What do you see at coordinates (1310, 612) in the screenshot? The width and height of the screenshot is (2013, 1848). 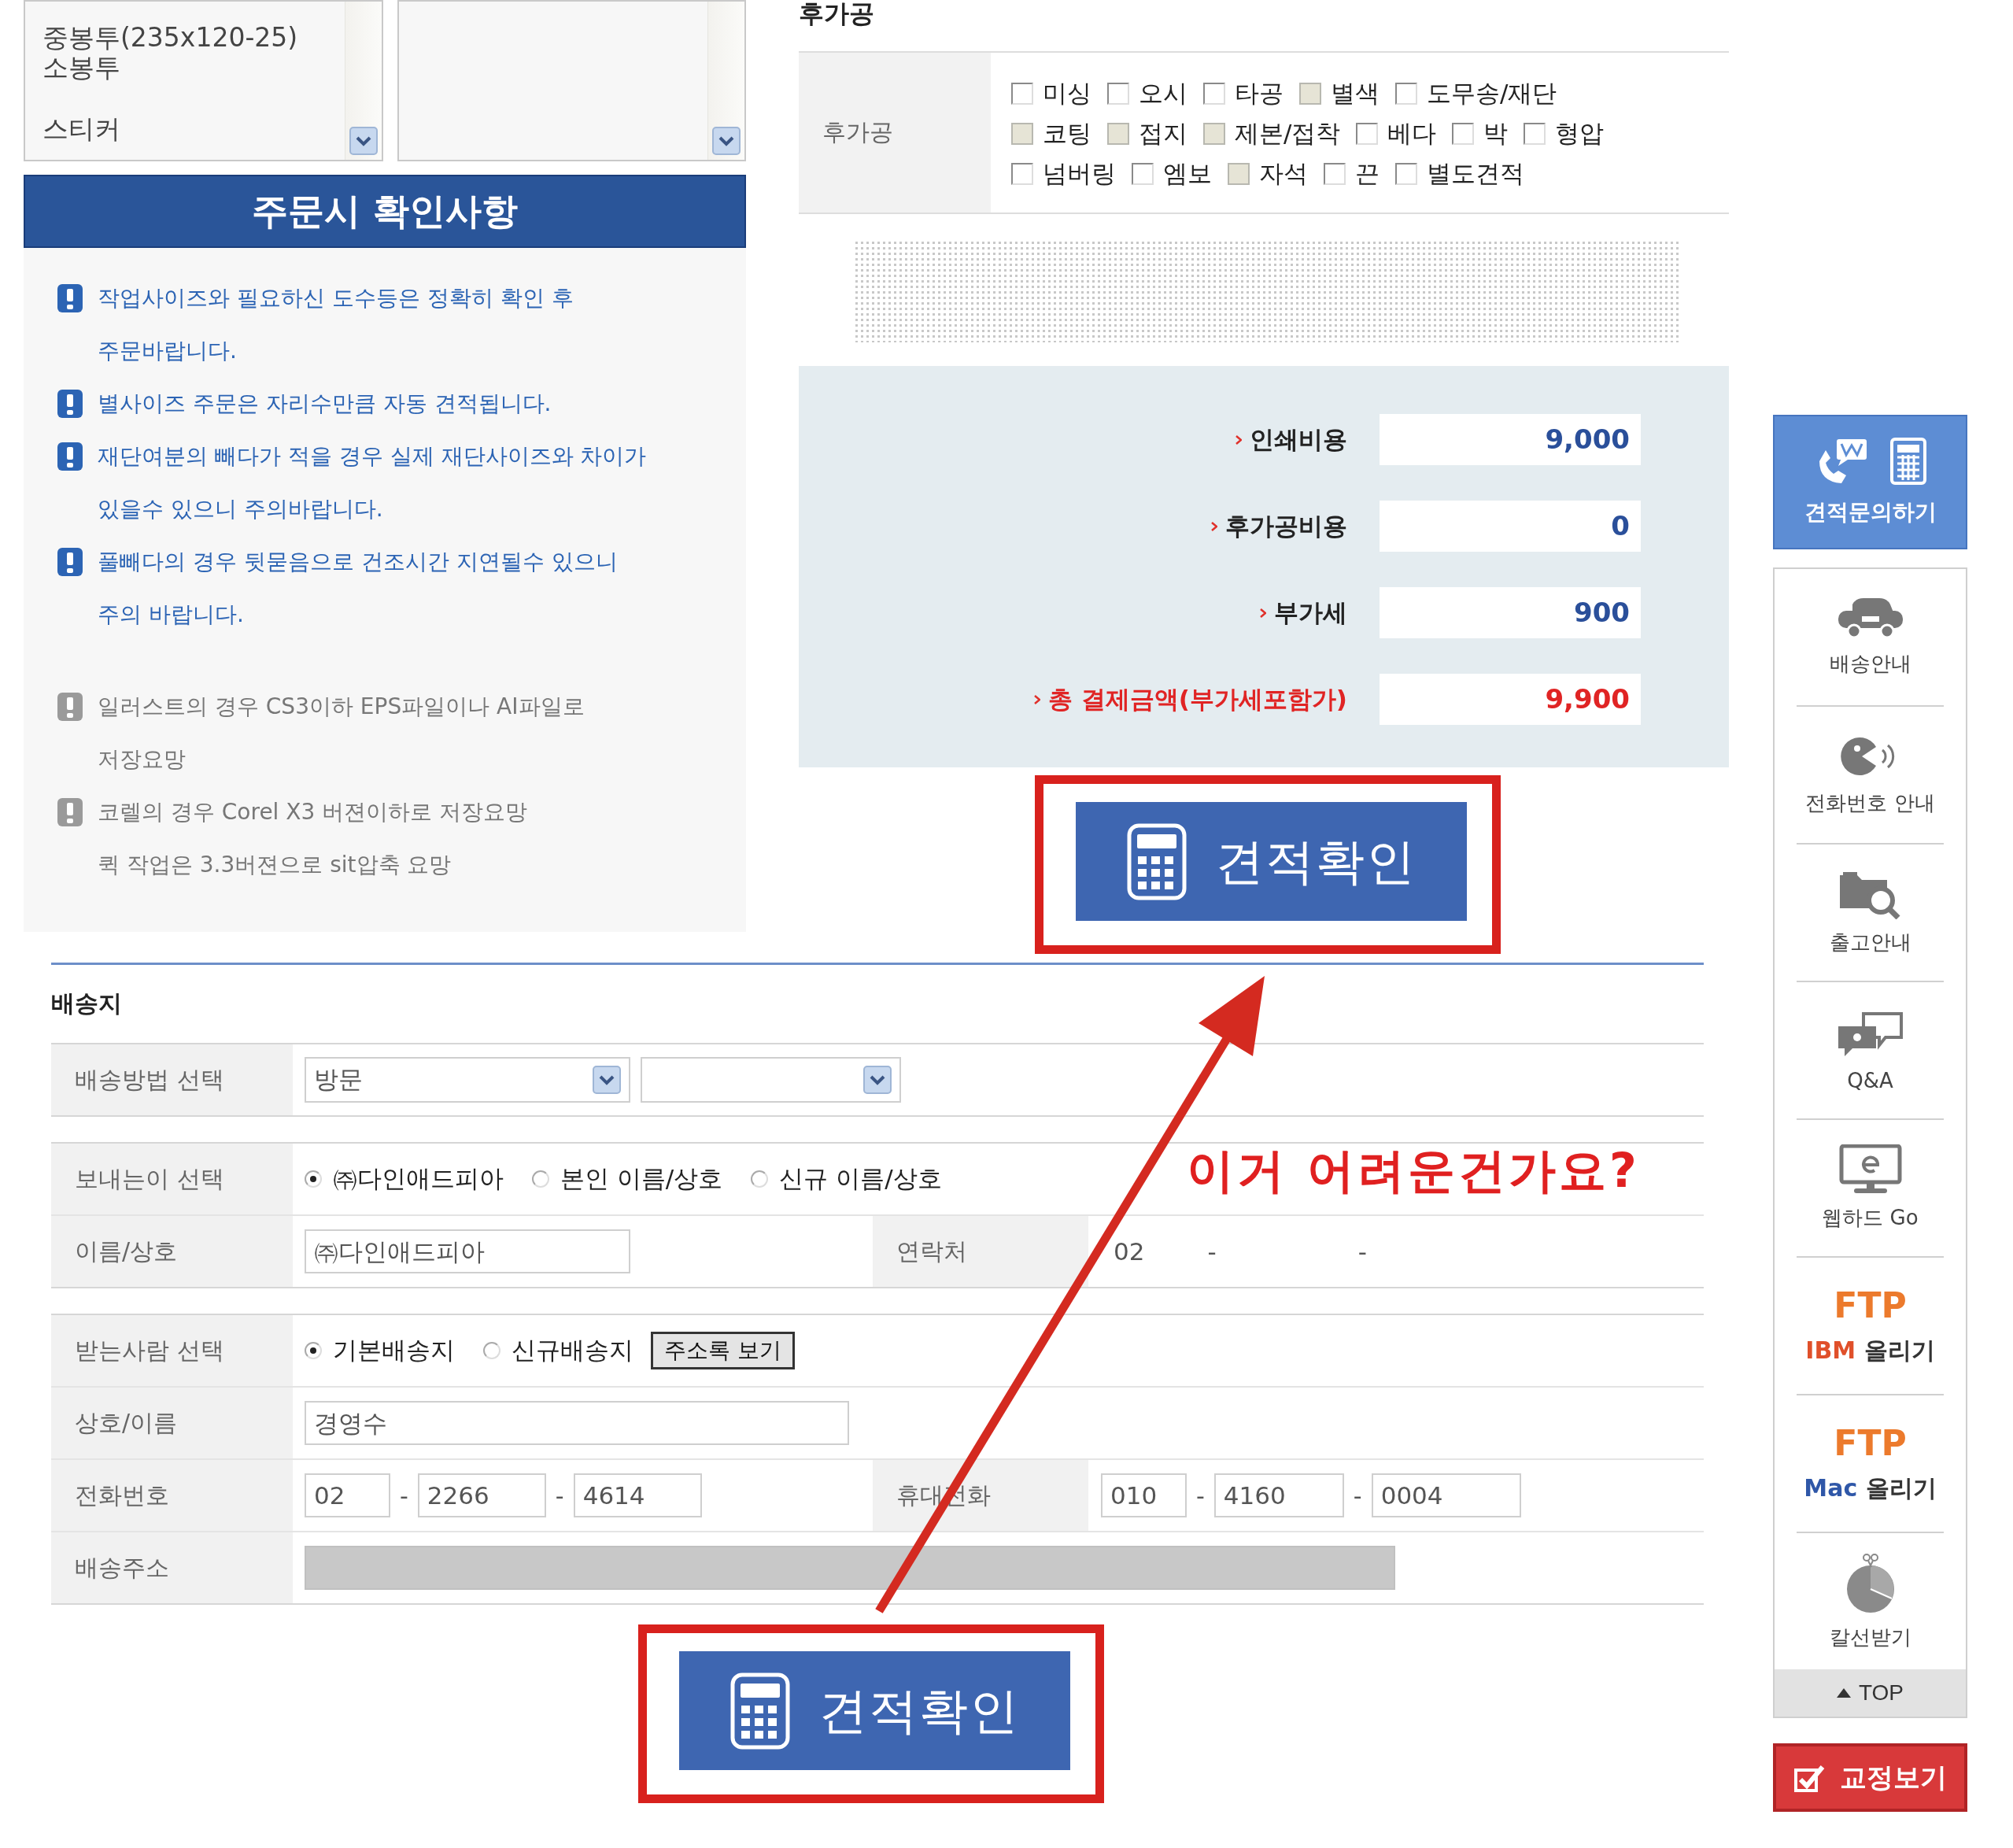 I see `cost-label: 부가세` at bounding box center [1310, 612].